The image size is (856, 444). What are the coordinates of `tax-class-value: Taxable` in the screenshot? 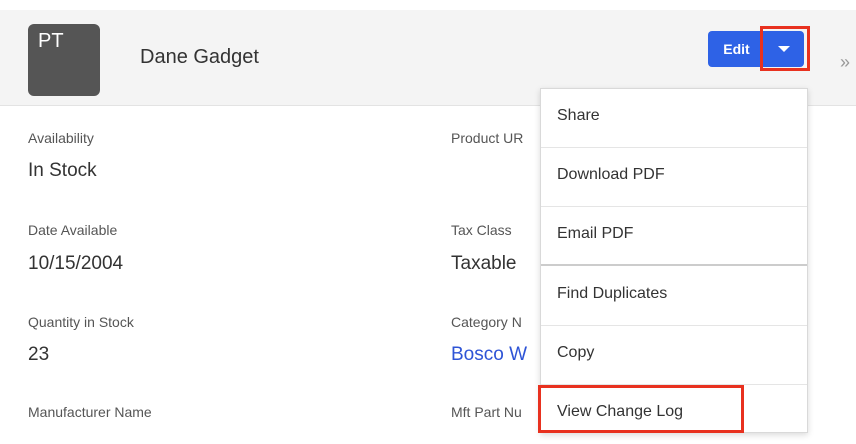 It's located at (484, 263).